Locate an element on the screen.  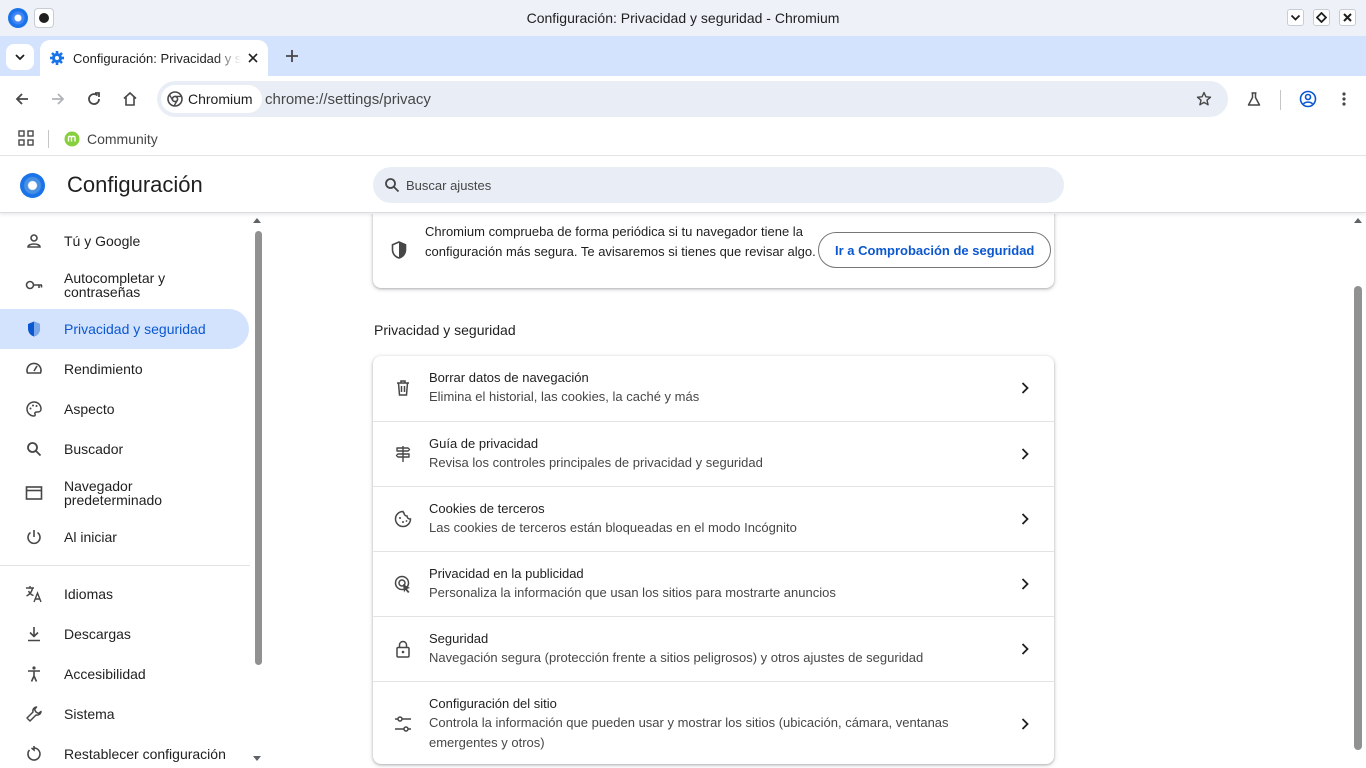
wrench-icon is located at coordinates (34, 714).